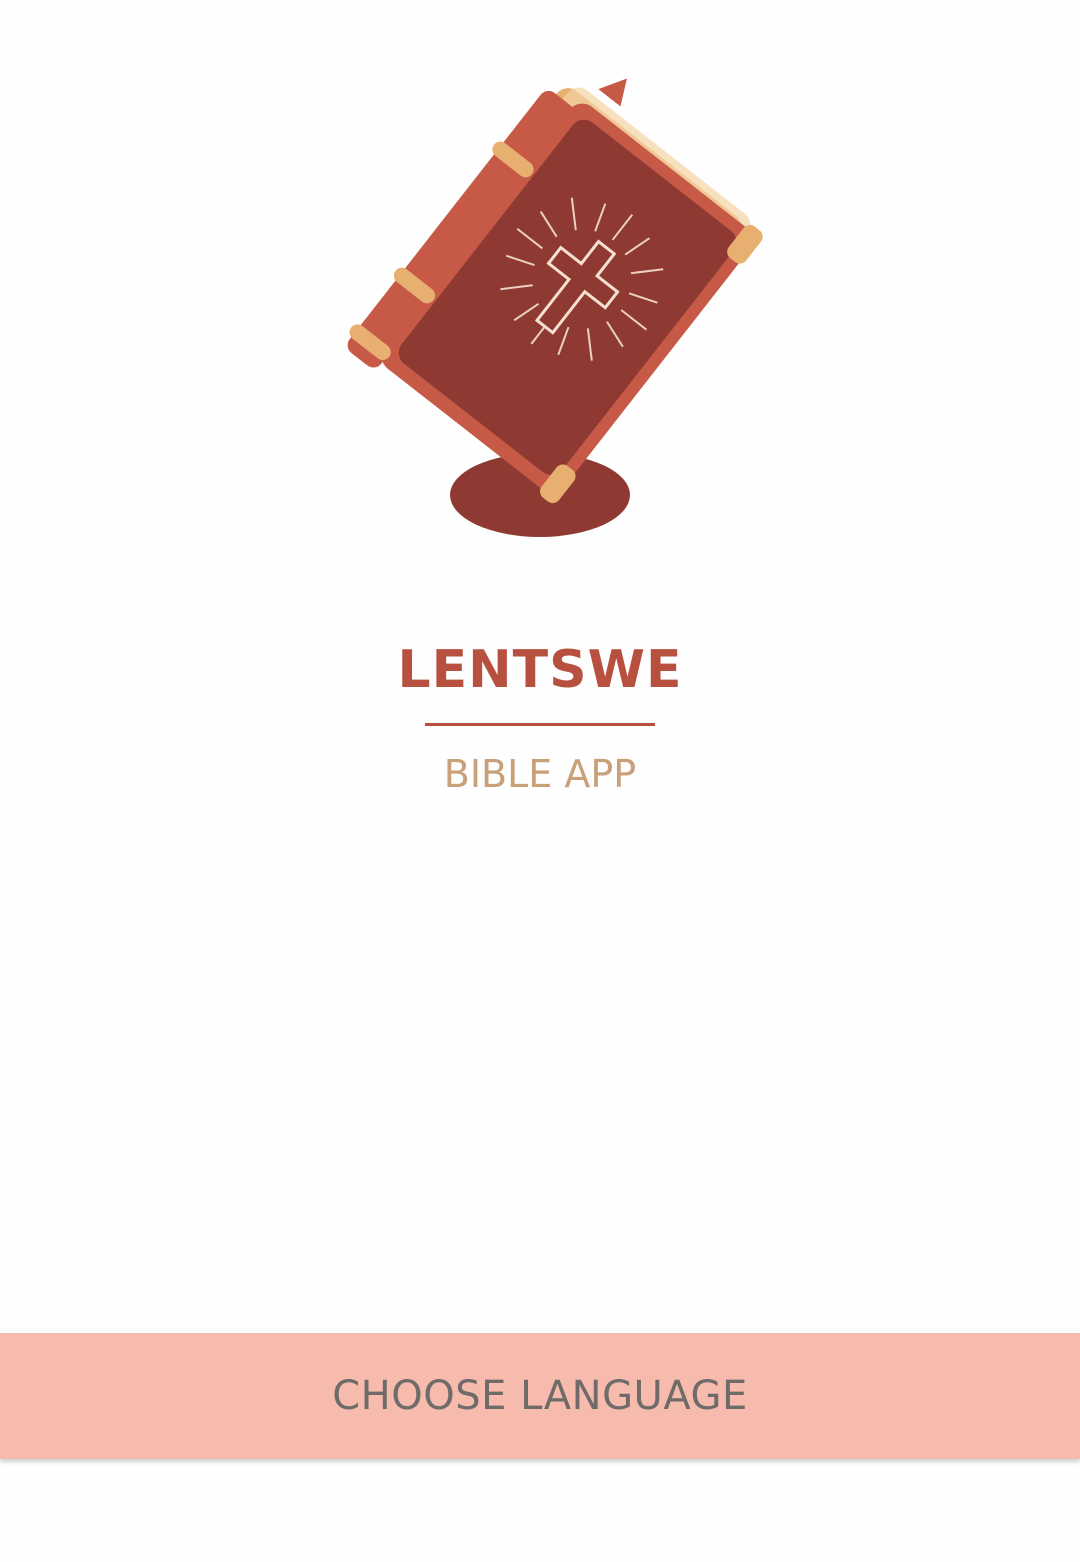 This screenshot has height=1562, width=1080. I want to click on bible-icon, so click(555, 307).